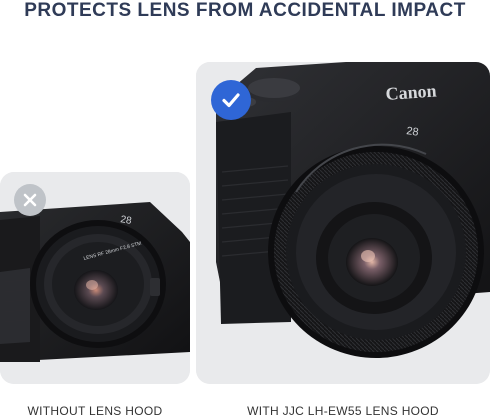 The image size is (490, 420). I want to click on headline: PROTECTS LENS FROM ACCIDENTAL IMPACT, so click(245, 10).